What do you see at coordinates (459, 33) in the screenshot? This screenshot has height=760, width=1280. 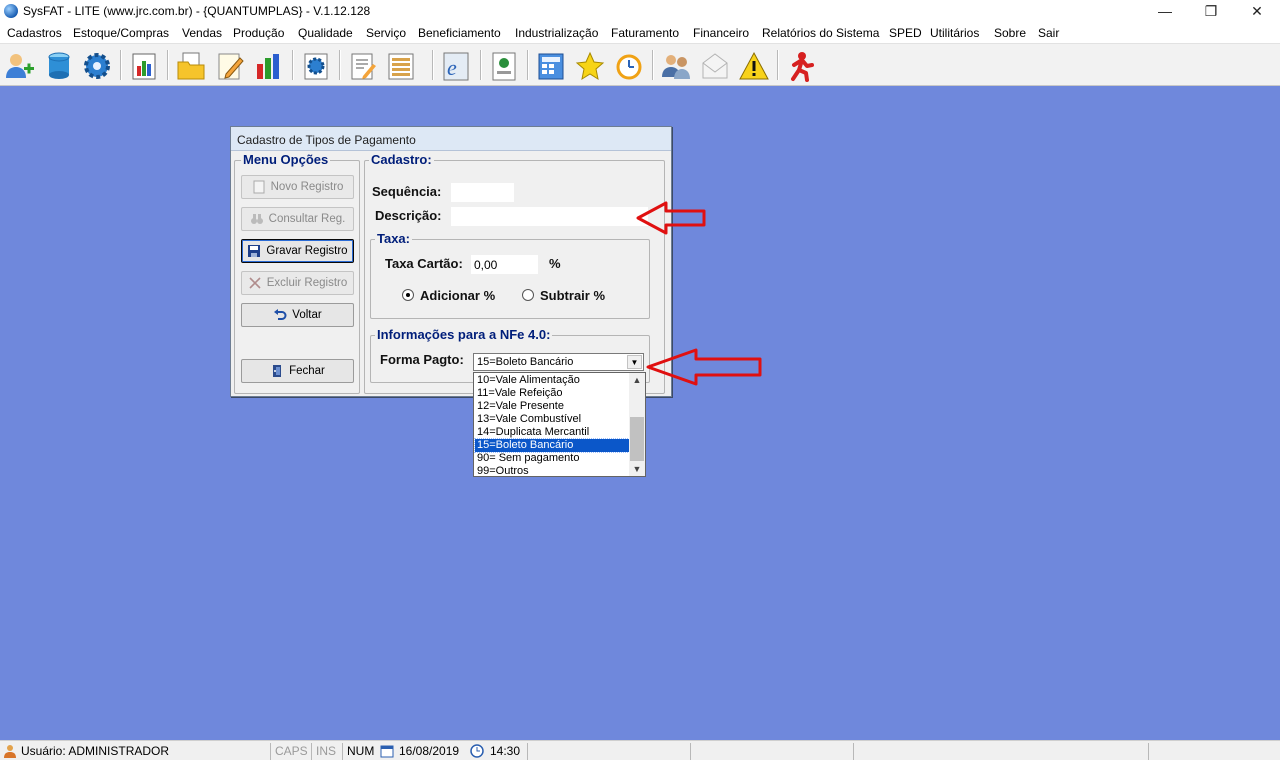 I see `menu-beneficiamento: Beneficiamento` at bounding box center [459, 33].